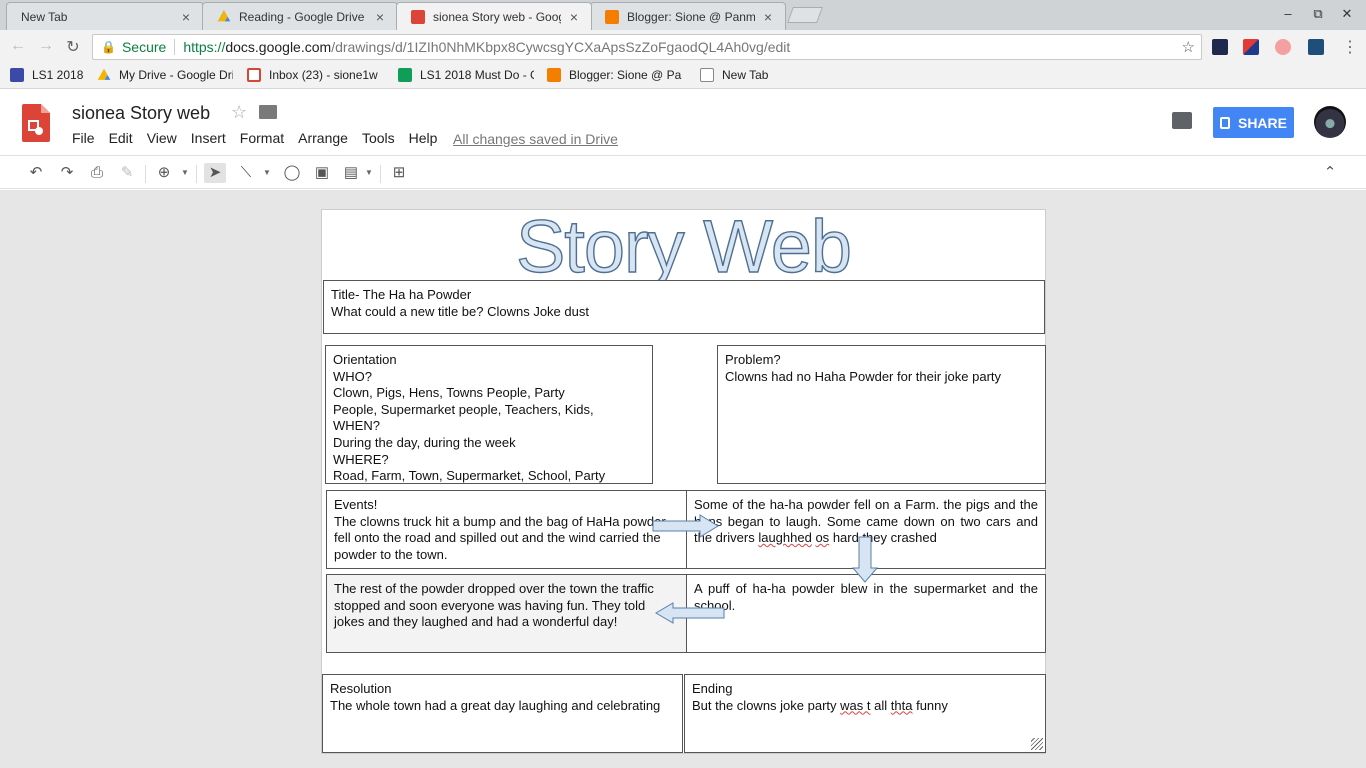 Image resolution: width=1366 pixels, height=768 pixels. Describe the element at coordinates (399, 173) in the screenshot. I see `add-comment-icon: ⊞` at that location.